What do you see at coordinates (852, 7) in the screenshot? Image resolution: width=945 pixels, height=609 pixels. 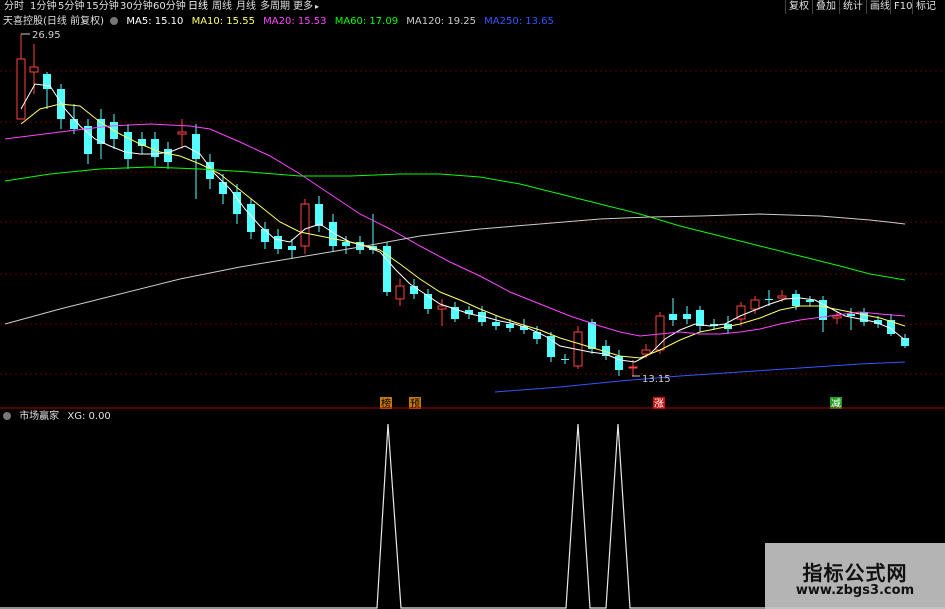 I see `stats-button: 统计` at bounding box center [852, 7].